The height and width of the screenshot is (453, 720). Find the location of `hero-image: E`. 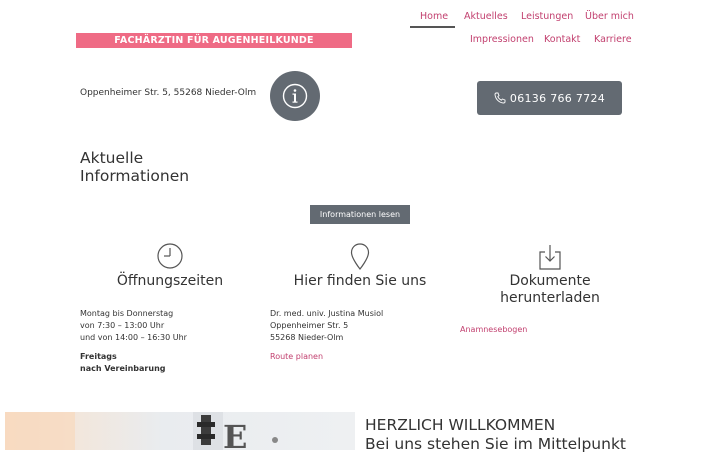

hero-image: E is located at coordinates (180, 431).